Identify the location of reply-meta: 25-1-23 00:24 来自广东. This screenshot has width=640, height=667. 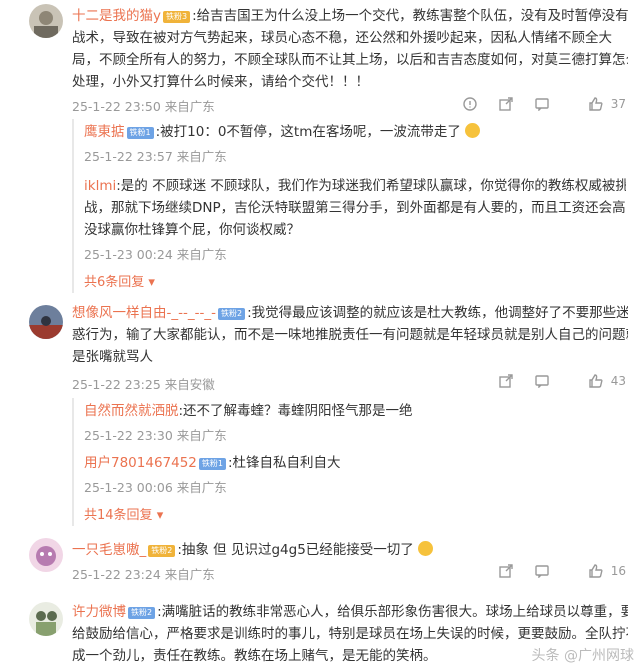
(155, 254).